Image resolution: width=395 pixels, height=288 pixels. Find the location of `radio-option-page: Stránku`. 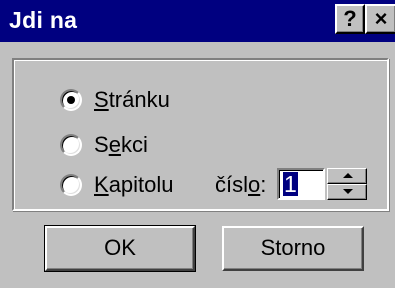

radio-option-page: Stránku is located at coordinates (115, 100).